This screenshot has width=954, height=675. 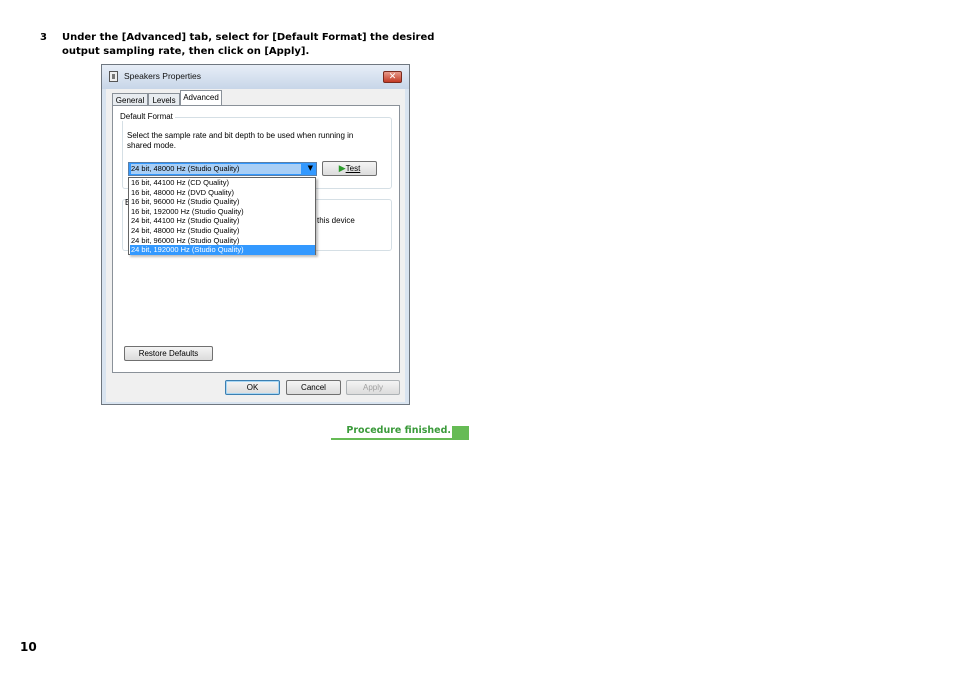 I want to click on procedure-finished-marker: Procedure finished., so click(x=400, y=432).